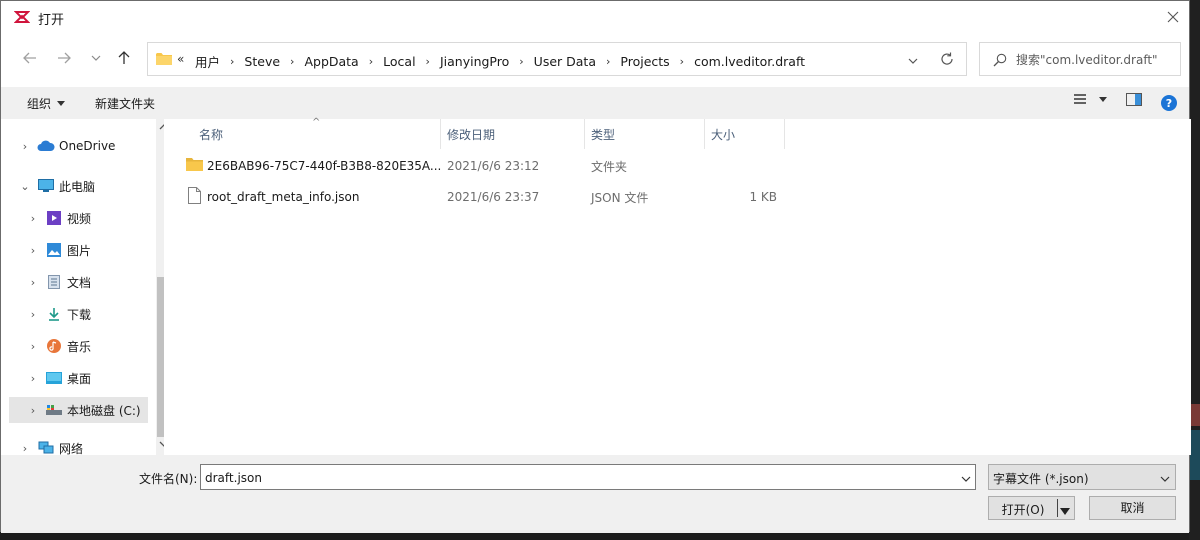 This screenshot has height=540, width=1200. I want to click on title-bar: 打开, so click(595, 17).